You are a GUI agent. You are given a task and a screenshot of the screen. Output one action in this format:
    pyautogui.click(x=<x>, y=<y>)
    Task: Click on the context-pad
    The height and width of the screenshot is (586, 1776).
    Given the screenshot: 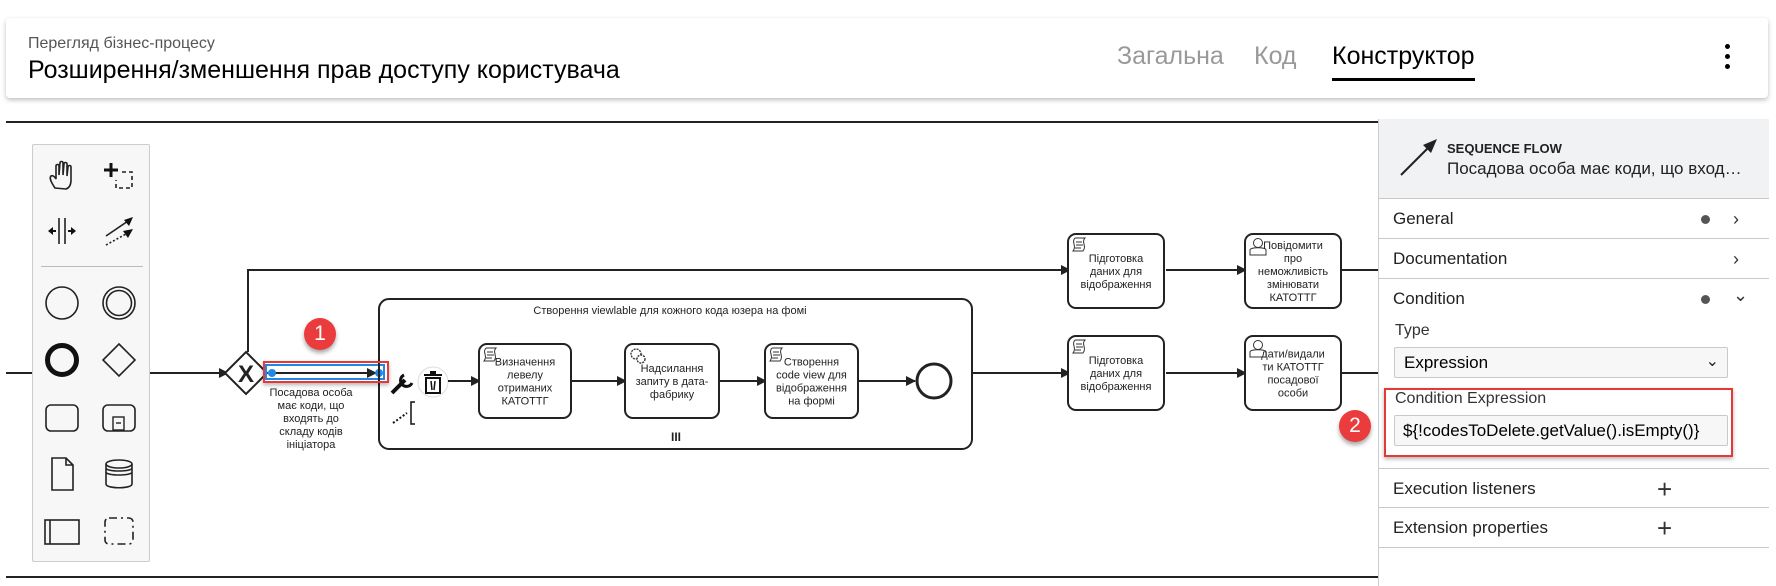 What is the action you would take?
    pyautogui.click(x=419, y=395)
    